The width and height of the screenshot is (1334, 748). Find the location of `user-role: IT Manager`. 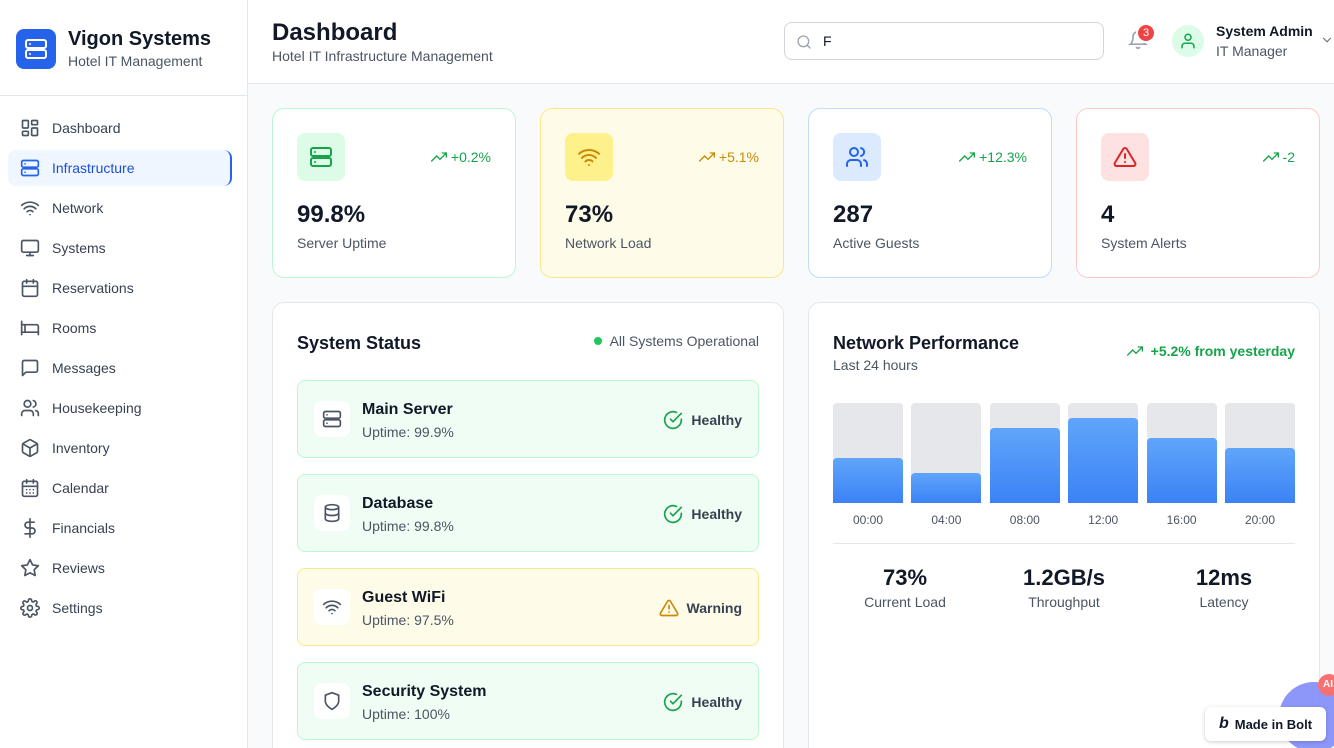

user-role: IT Manager is located at coordinates (1252, 51).